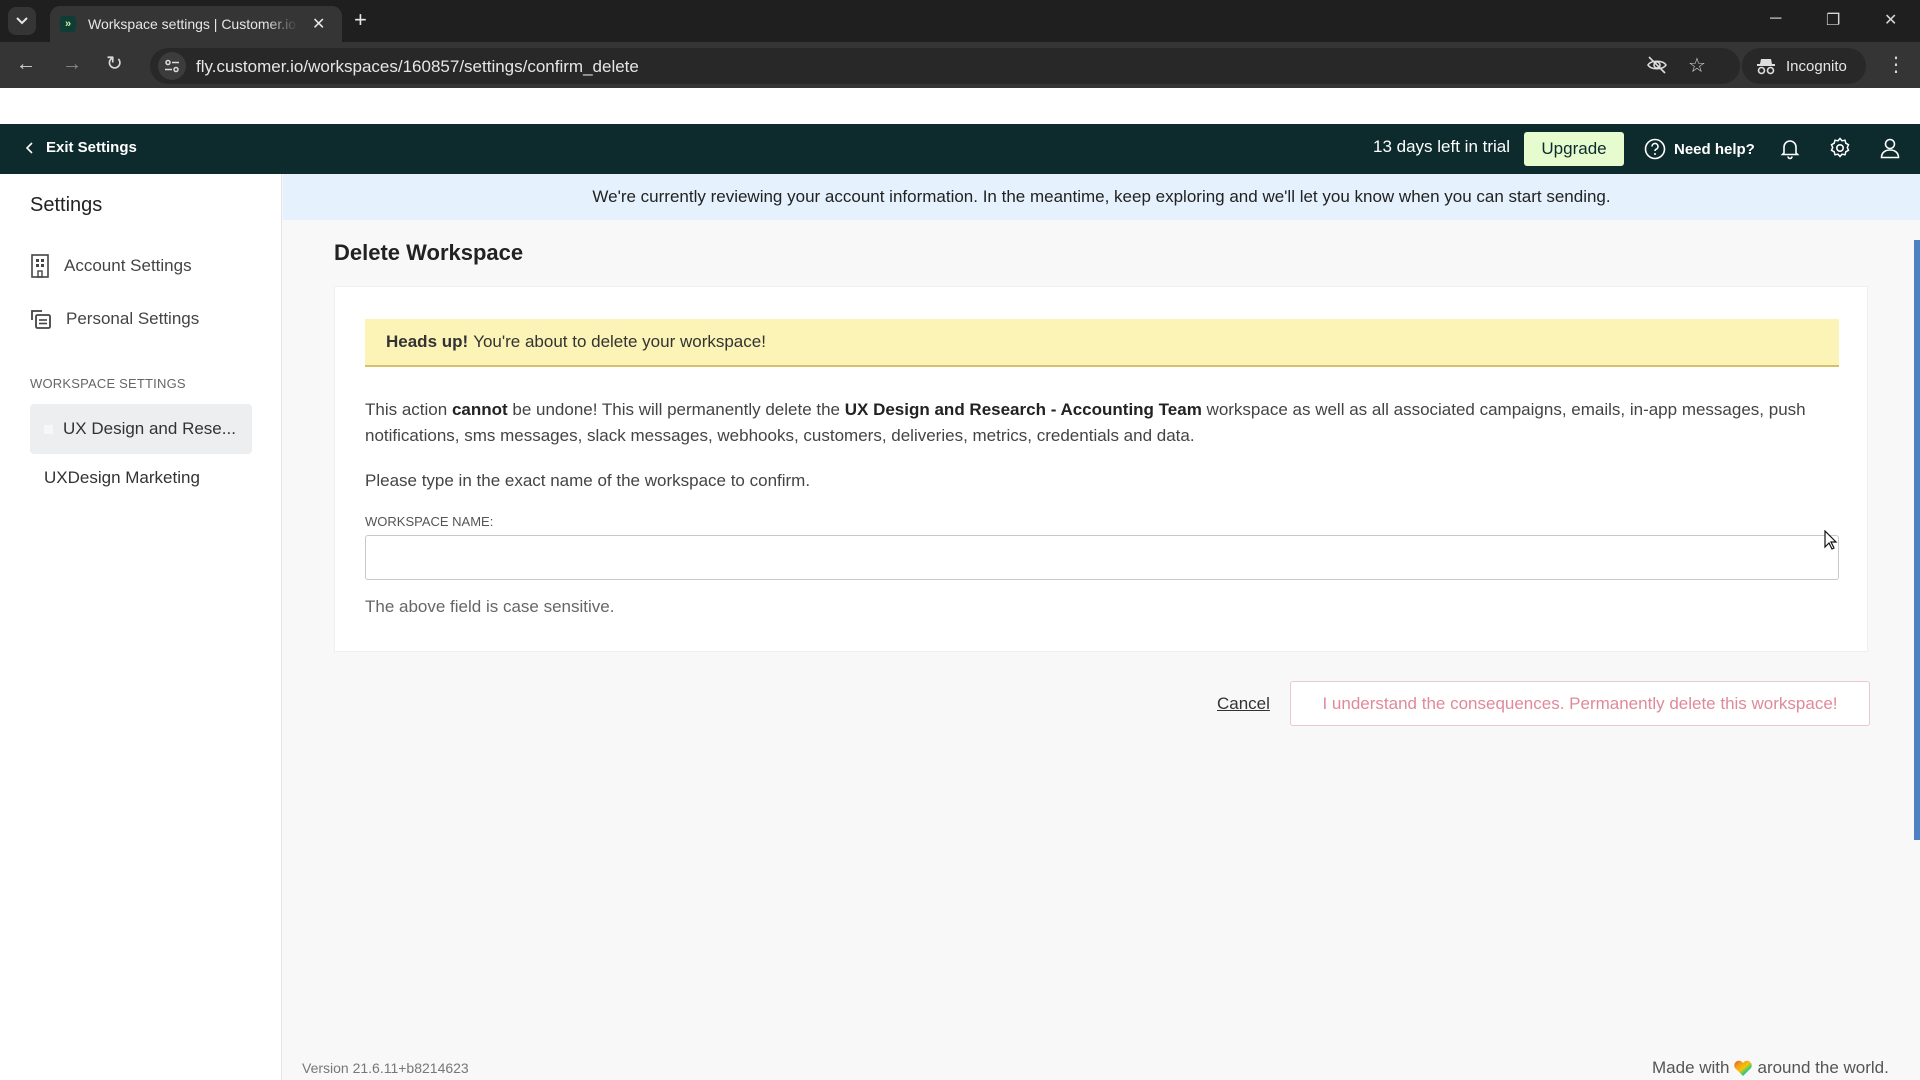  What do you see at coordinates (1890, 20) in the screenshot?
I see `close-window-icon: ✕` at bounding box center [1890, 20].